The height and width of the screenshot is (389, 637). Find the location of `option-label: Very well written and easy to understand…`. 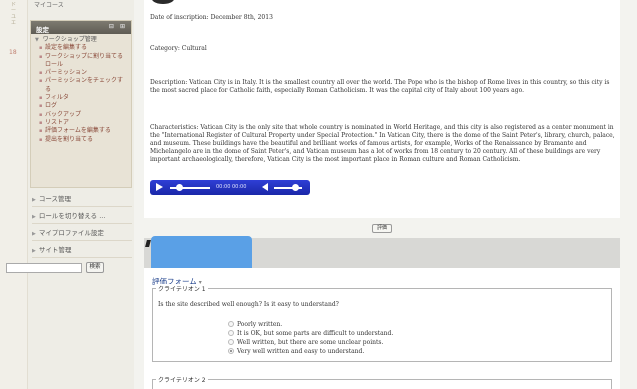

option-label: Very well written and easy to understand… is located at coordinates (301, 351).